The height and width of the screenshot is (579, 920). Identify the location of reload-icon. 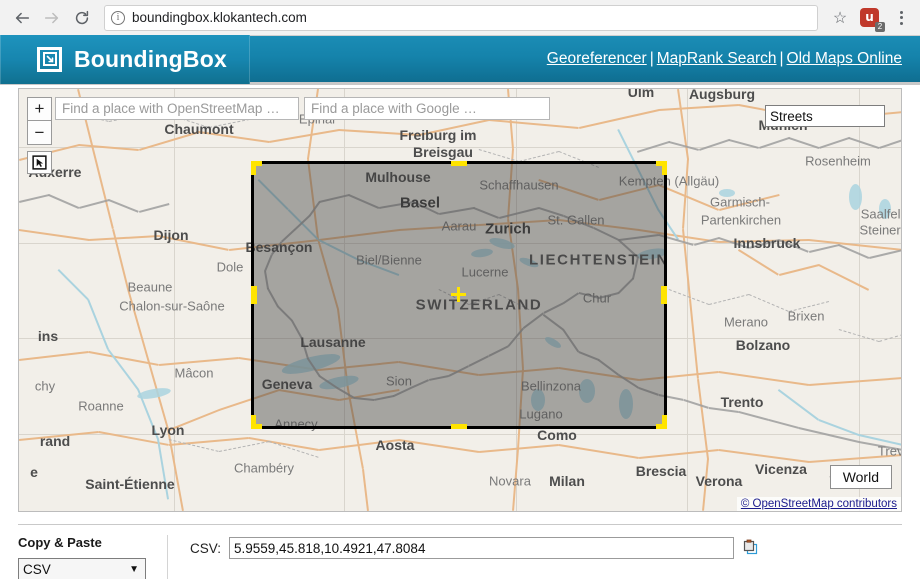
(82, 17).